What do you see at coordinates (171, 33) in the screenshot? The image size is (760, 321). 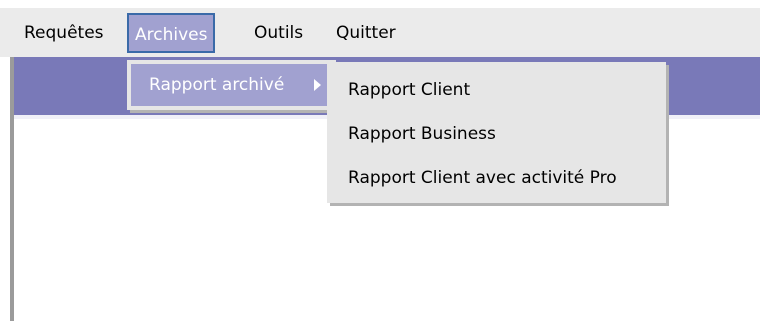 I see `menu-archives: Archives` at bounding box center [171, 33].